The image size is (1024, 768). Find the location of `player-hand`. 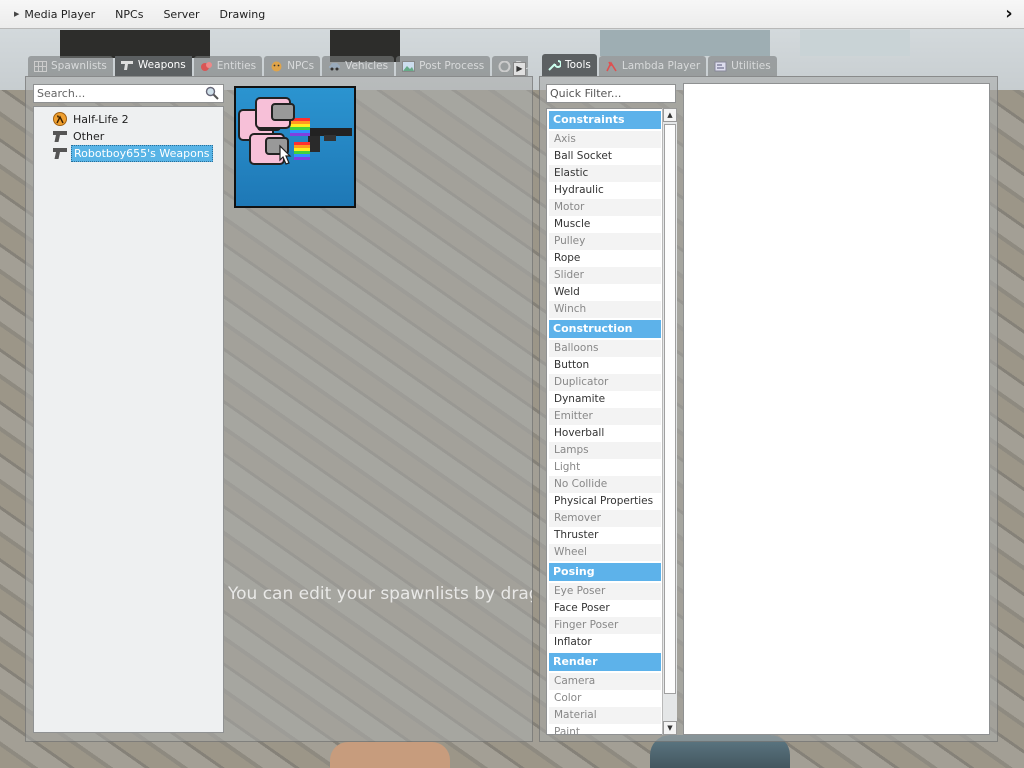

player-hand is located at coordinates (390, 755).